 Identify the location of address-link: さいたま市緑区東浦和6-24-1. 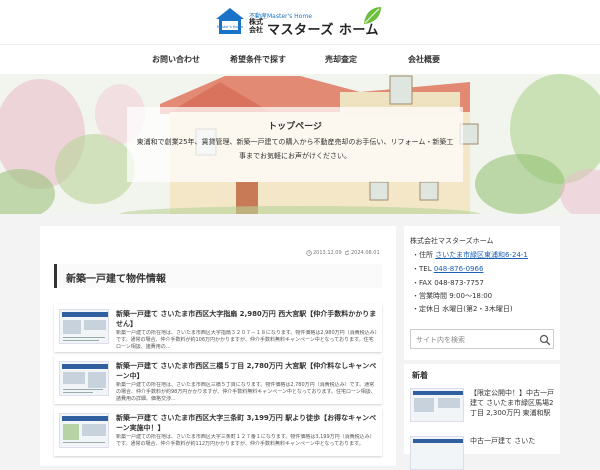
(481, 255).